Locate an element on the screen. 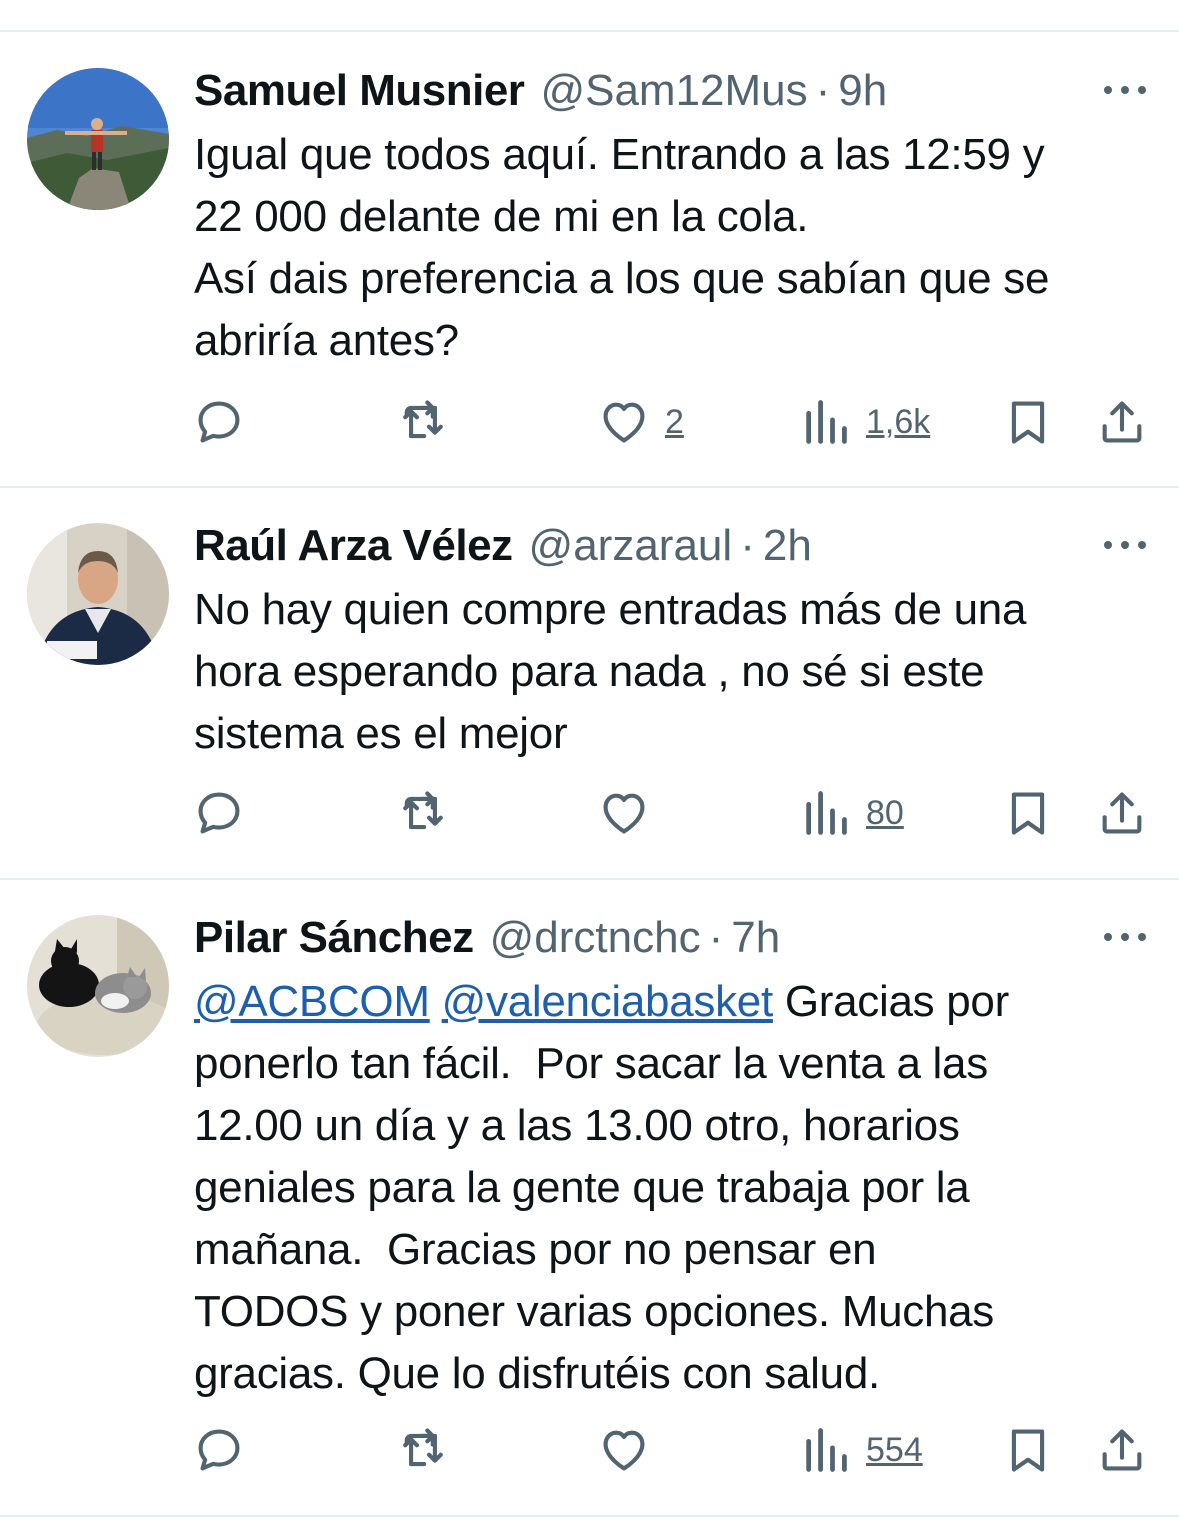  author-name: Pilar Sánchez is located at coordinates (334, 938).